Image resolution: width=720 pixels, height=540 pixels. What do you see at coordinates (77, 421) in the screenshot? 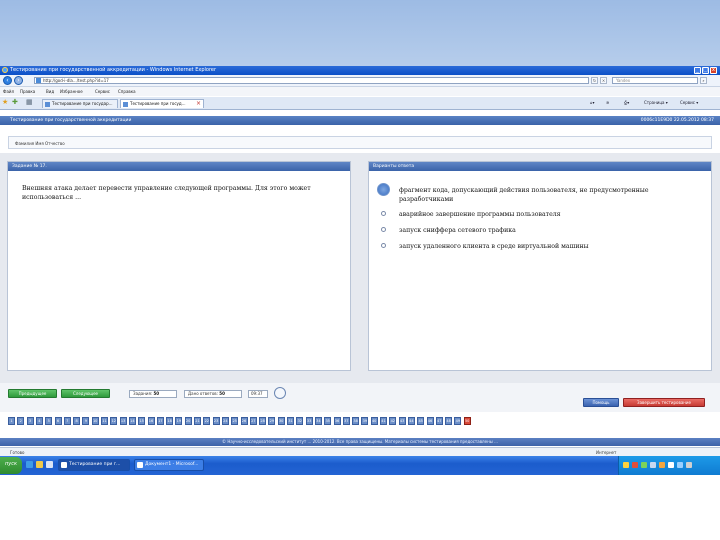
I see `question-number-button: 8` at bounding box center [77, 421].